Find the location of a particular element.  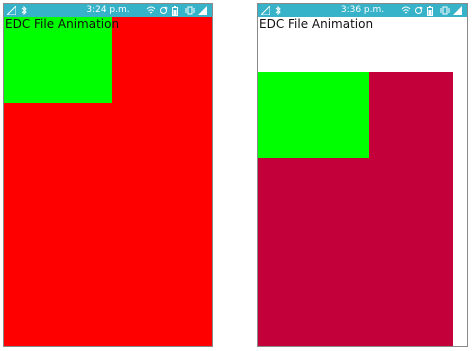

status-bar: 3:36 p.m. is located at coordinates (362, 10).